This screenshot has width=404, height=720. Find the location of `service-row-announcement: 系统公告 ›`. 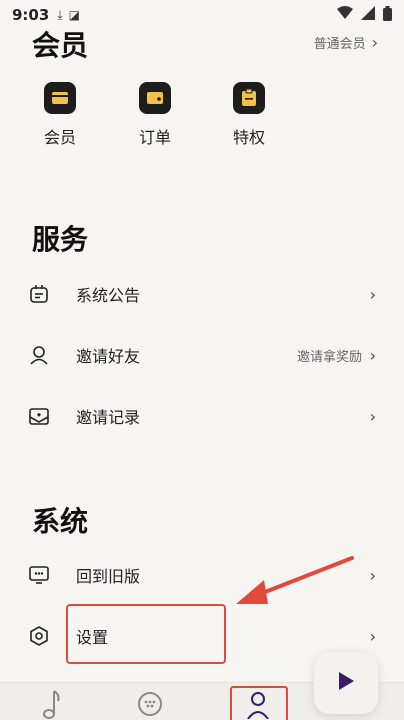

service-row-announcement: 系统公告 › is located at coordinates (203, 294).